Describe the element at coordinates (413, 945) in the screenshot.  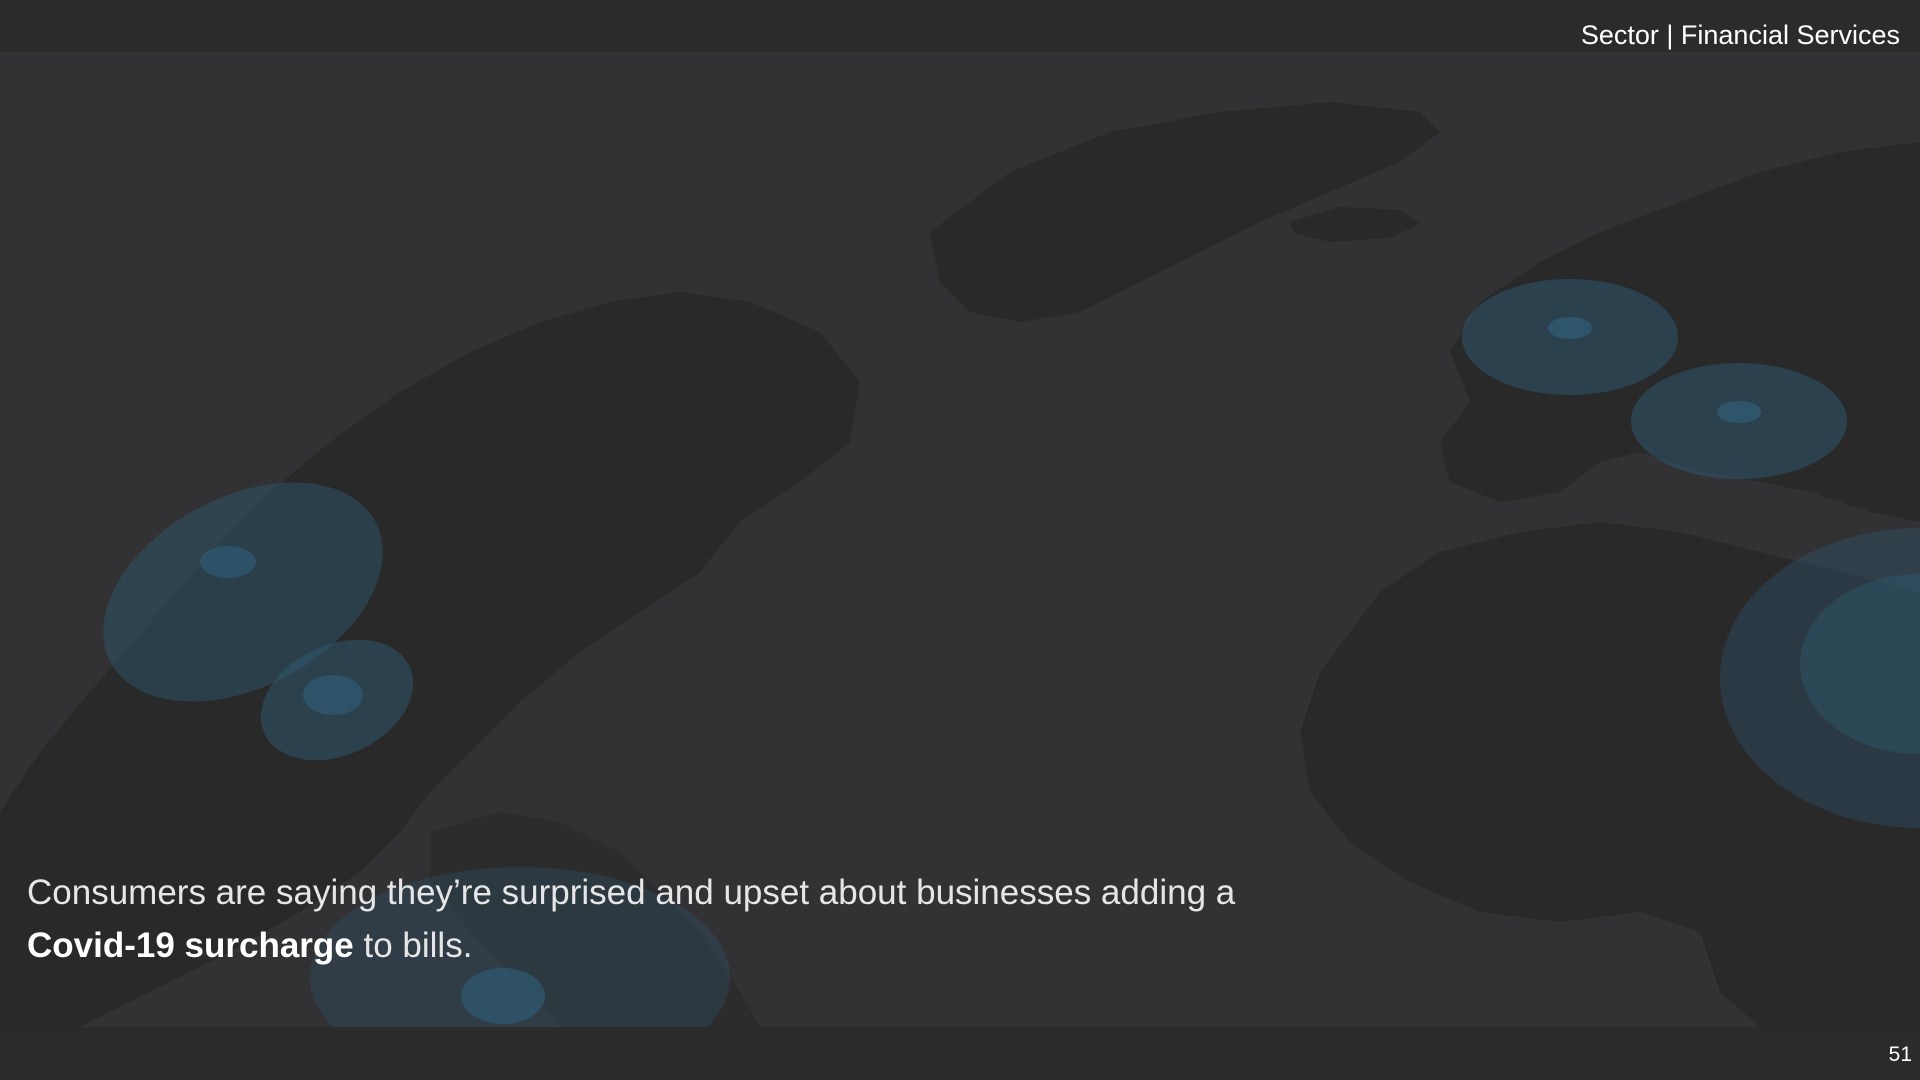
I see `caption-line-2-rest: to bills.` at that location.